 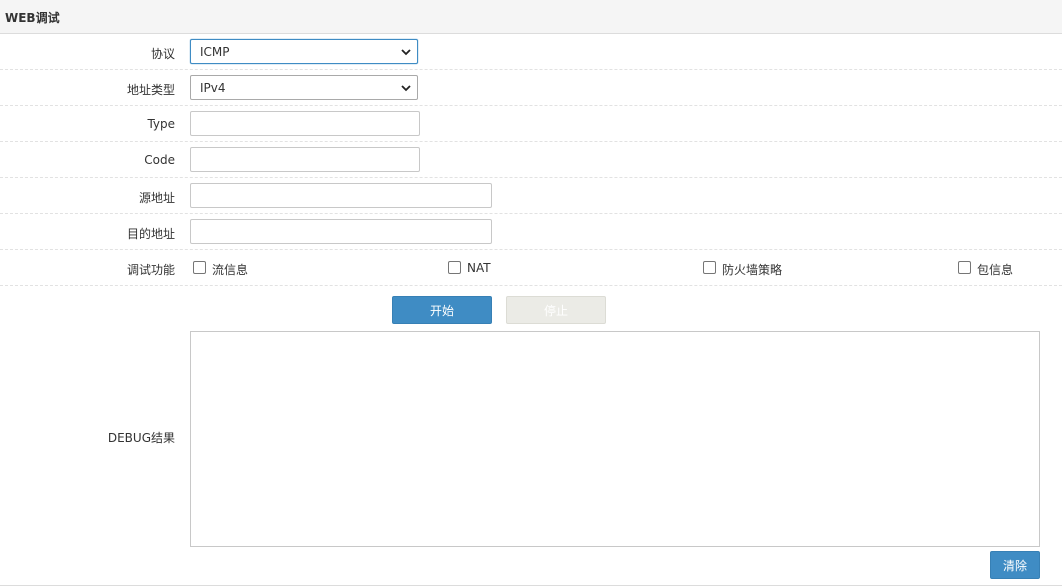 I want to click on flow-info-checkbox, so click(x=199, y=267).